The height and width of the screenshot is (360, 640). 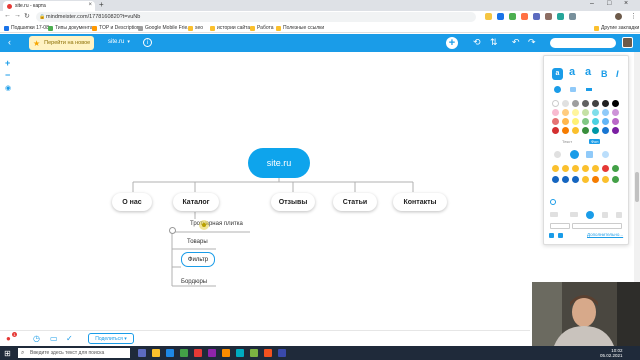 What do you see at coordinates (605, 215) in the screenshot?
I see `attach-icon` at bounding box center [605, 215].